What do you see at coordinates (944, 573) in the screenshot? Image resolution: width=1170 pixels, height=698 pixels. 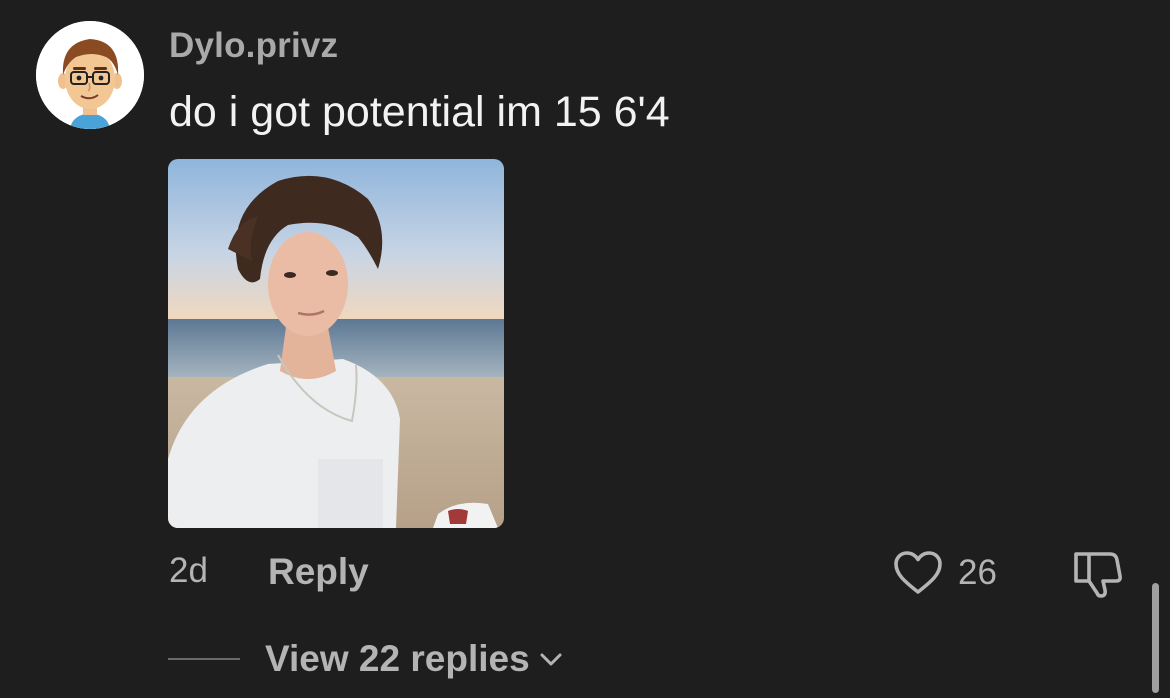 I see `like-button: 26` at bounding box center [944, 573].